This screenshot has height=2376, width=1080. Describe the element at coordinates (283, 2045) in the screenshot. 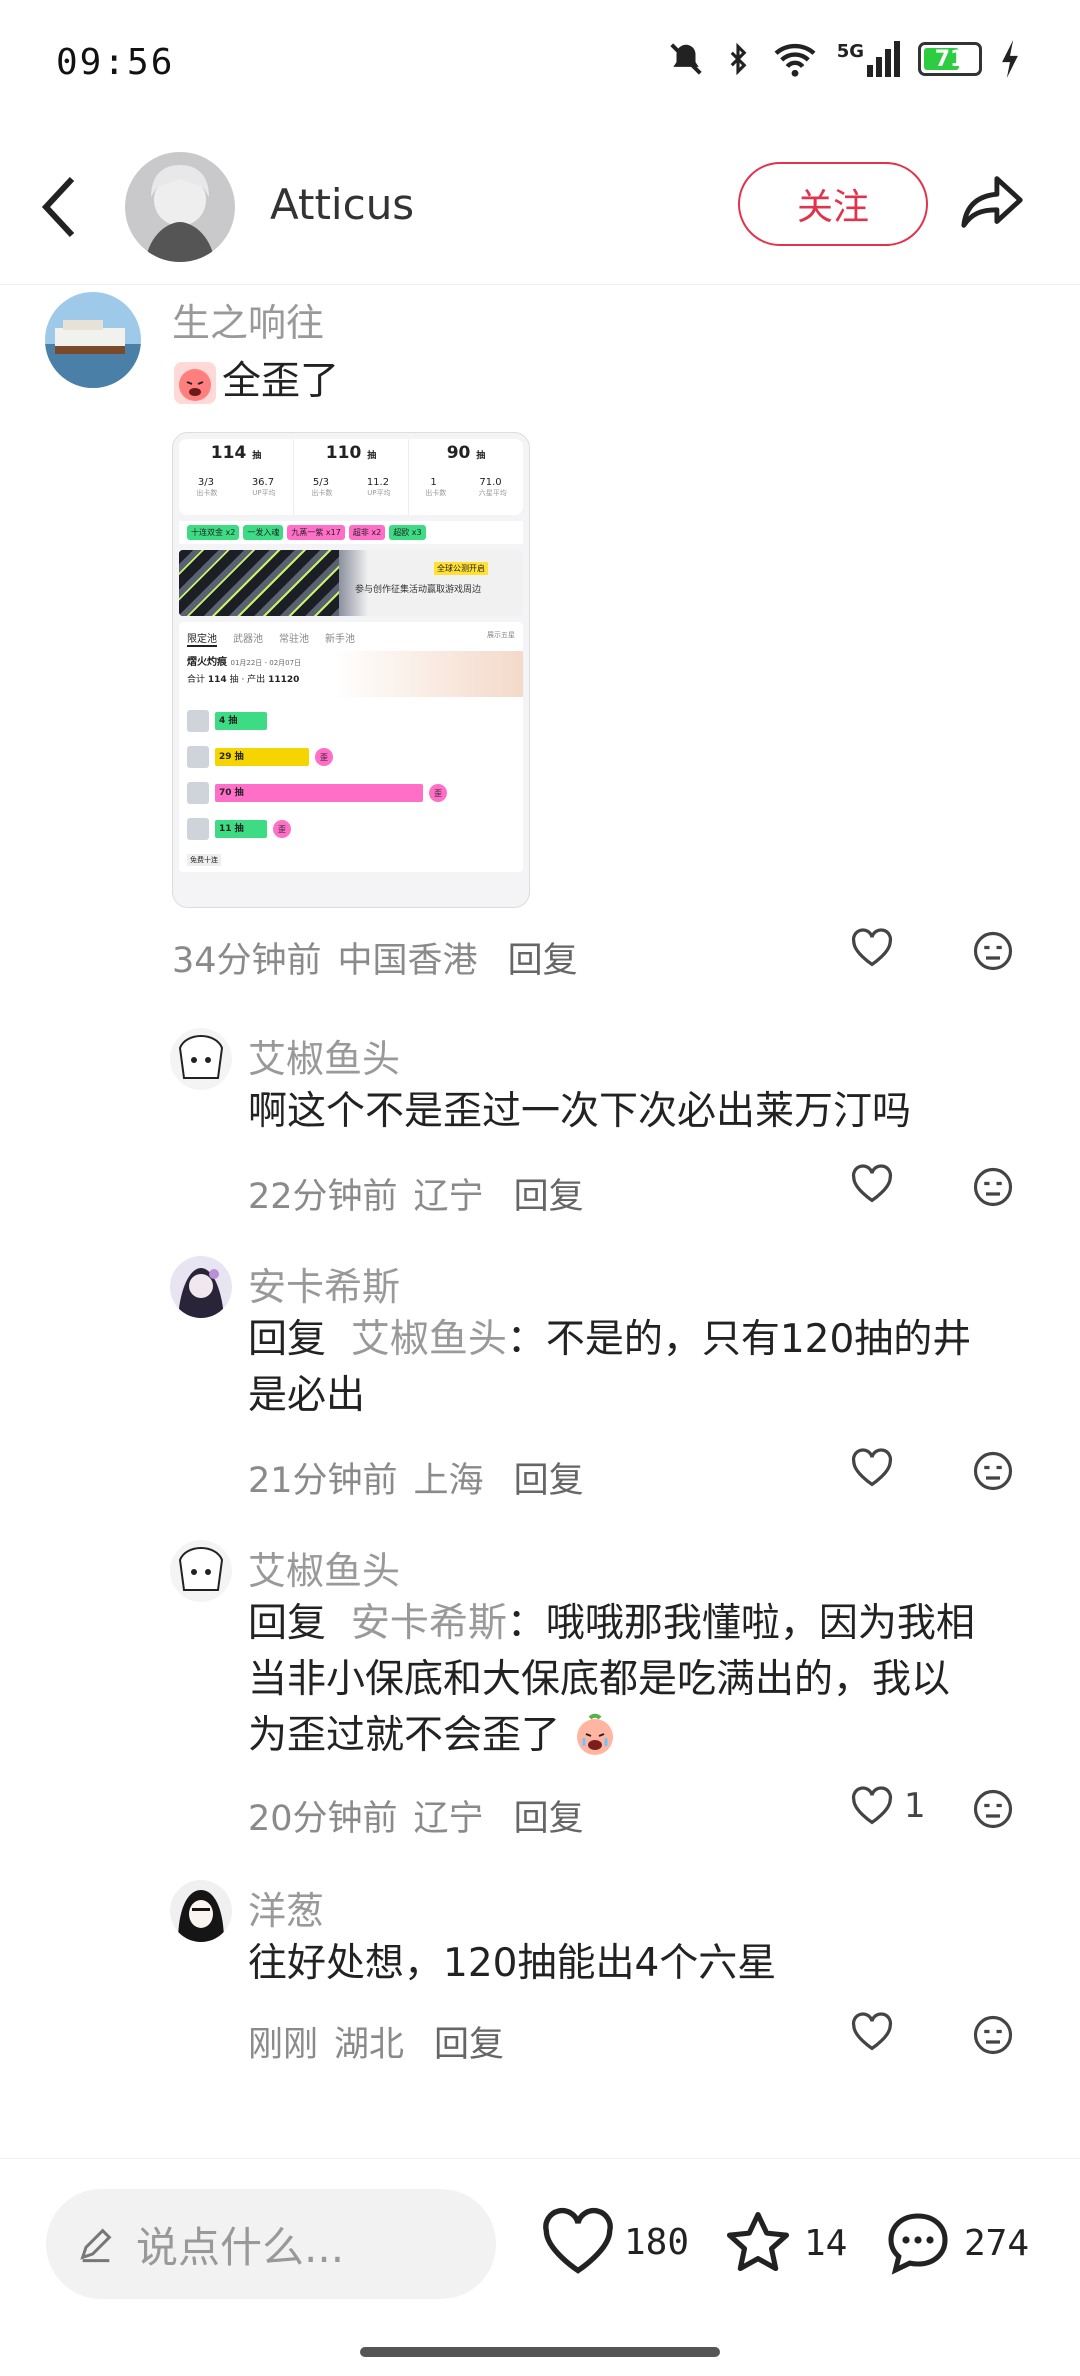

I see `comment-time: 刚刚` at that location.